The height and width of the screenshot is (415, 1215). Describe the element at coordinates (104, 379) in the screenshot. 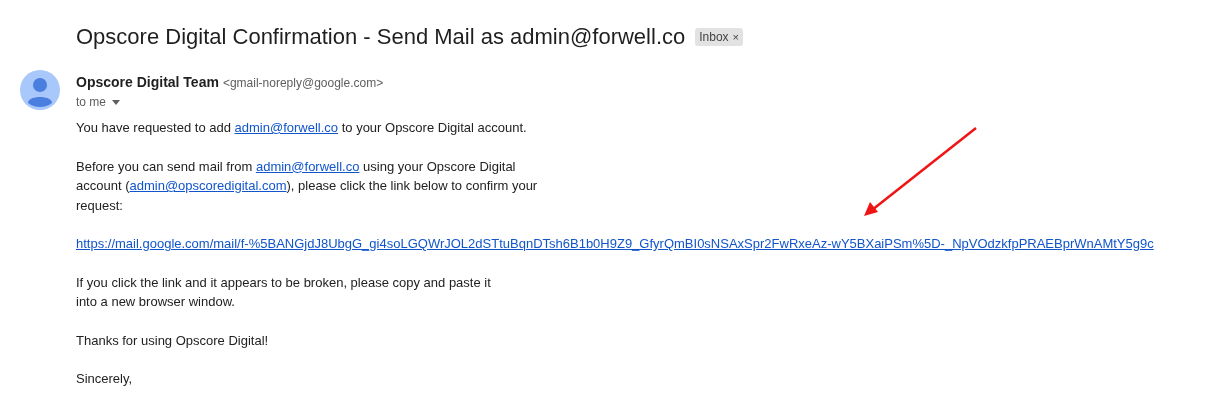

I see `email-paragraph: Sincerely,` at that location.